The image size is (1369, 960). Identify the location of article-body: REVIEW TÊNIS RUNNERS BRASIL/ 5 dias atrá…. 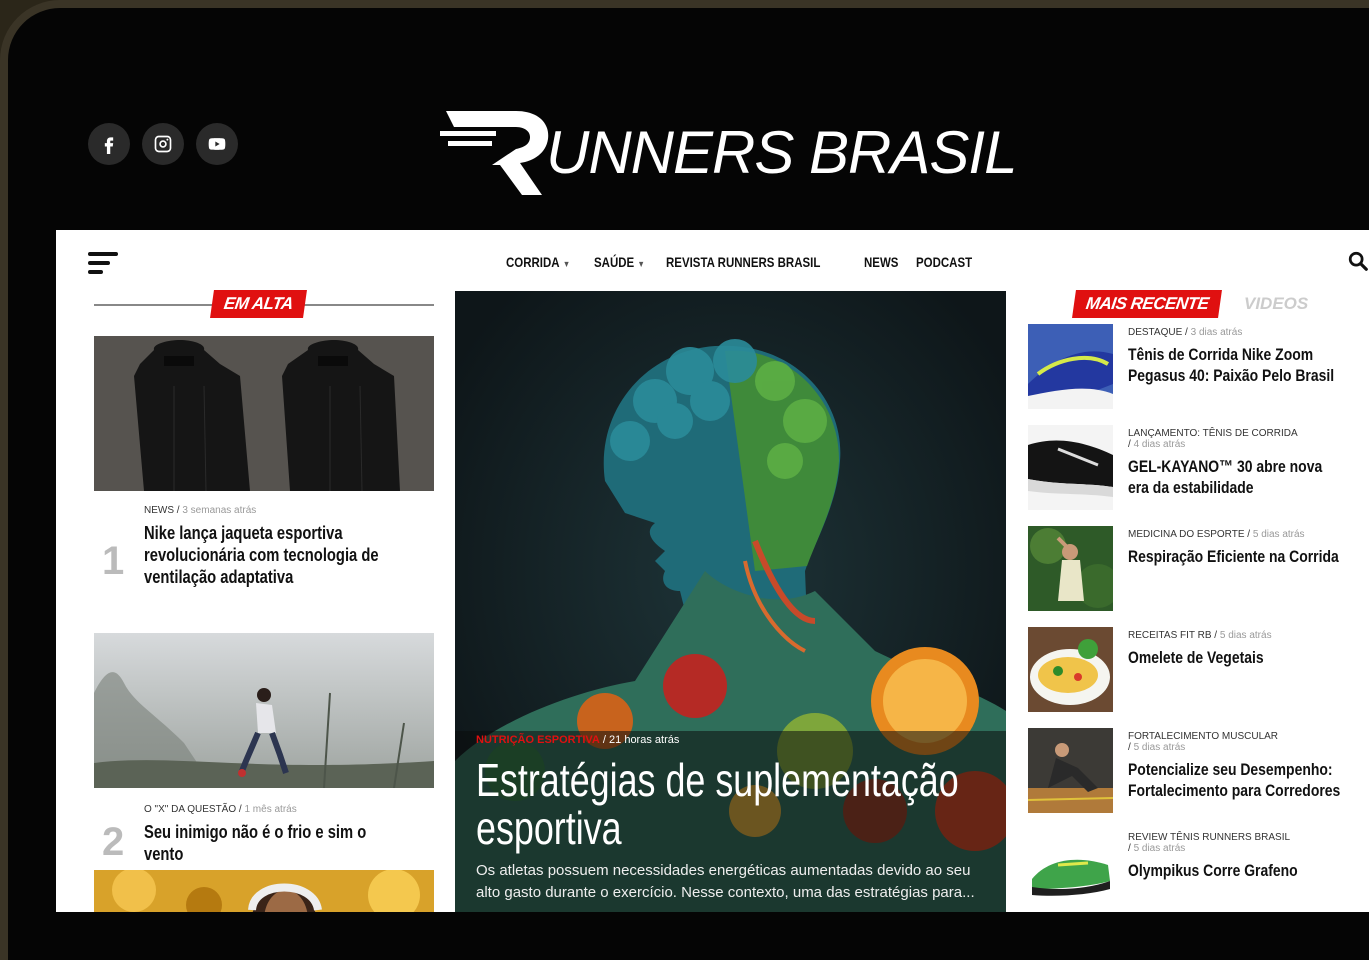
(1241, 870).